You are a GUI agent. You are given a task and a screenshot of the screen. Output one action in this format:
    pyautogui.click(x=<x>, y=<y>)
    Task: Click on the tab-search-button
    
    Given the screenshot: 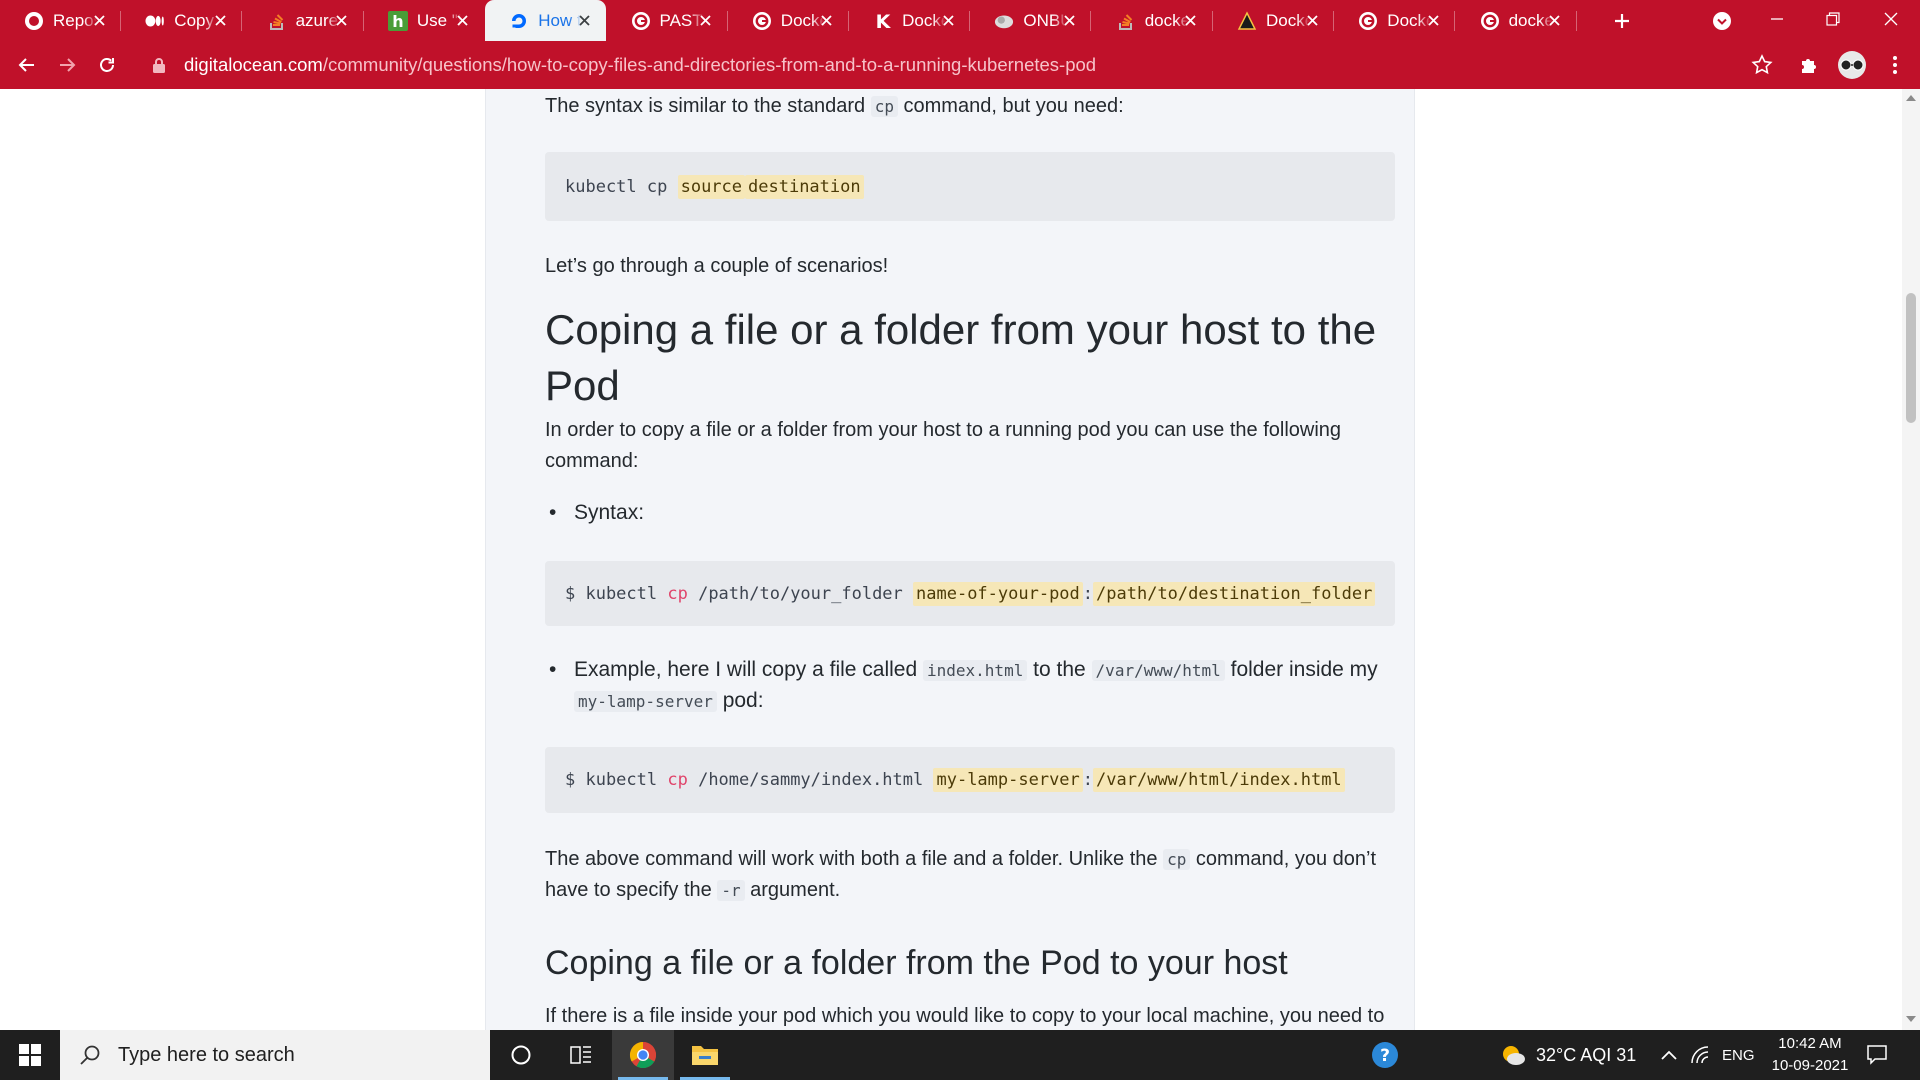 What is the action you would take?
    pyautogui.click(x=1722, y=21)
    